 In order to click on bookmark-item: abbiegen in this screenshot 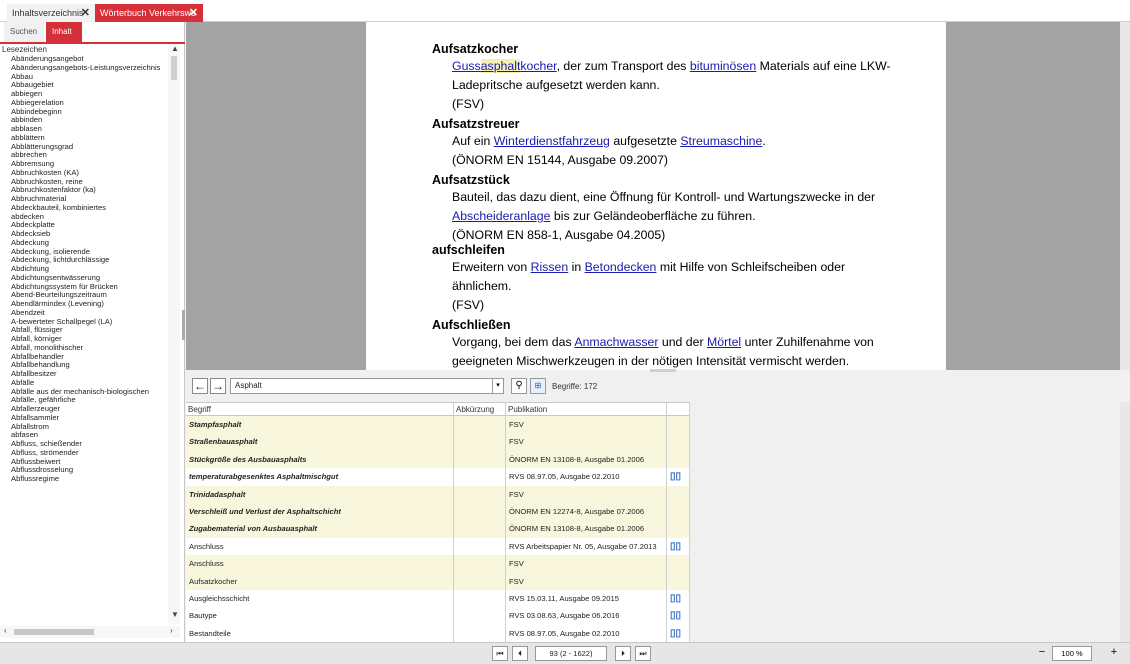, I will do `click(84, 94)`.